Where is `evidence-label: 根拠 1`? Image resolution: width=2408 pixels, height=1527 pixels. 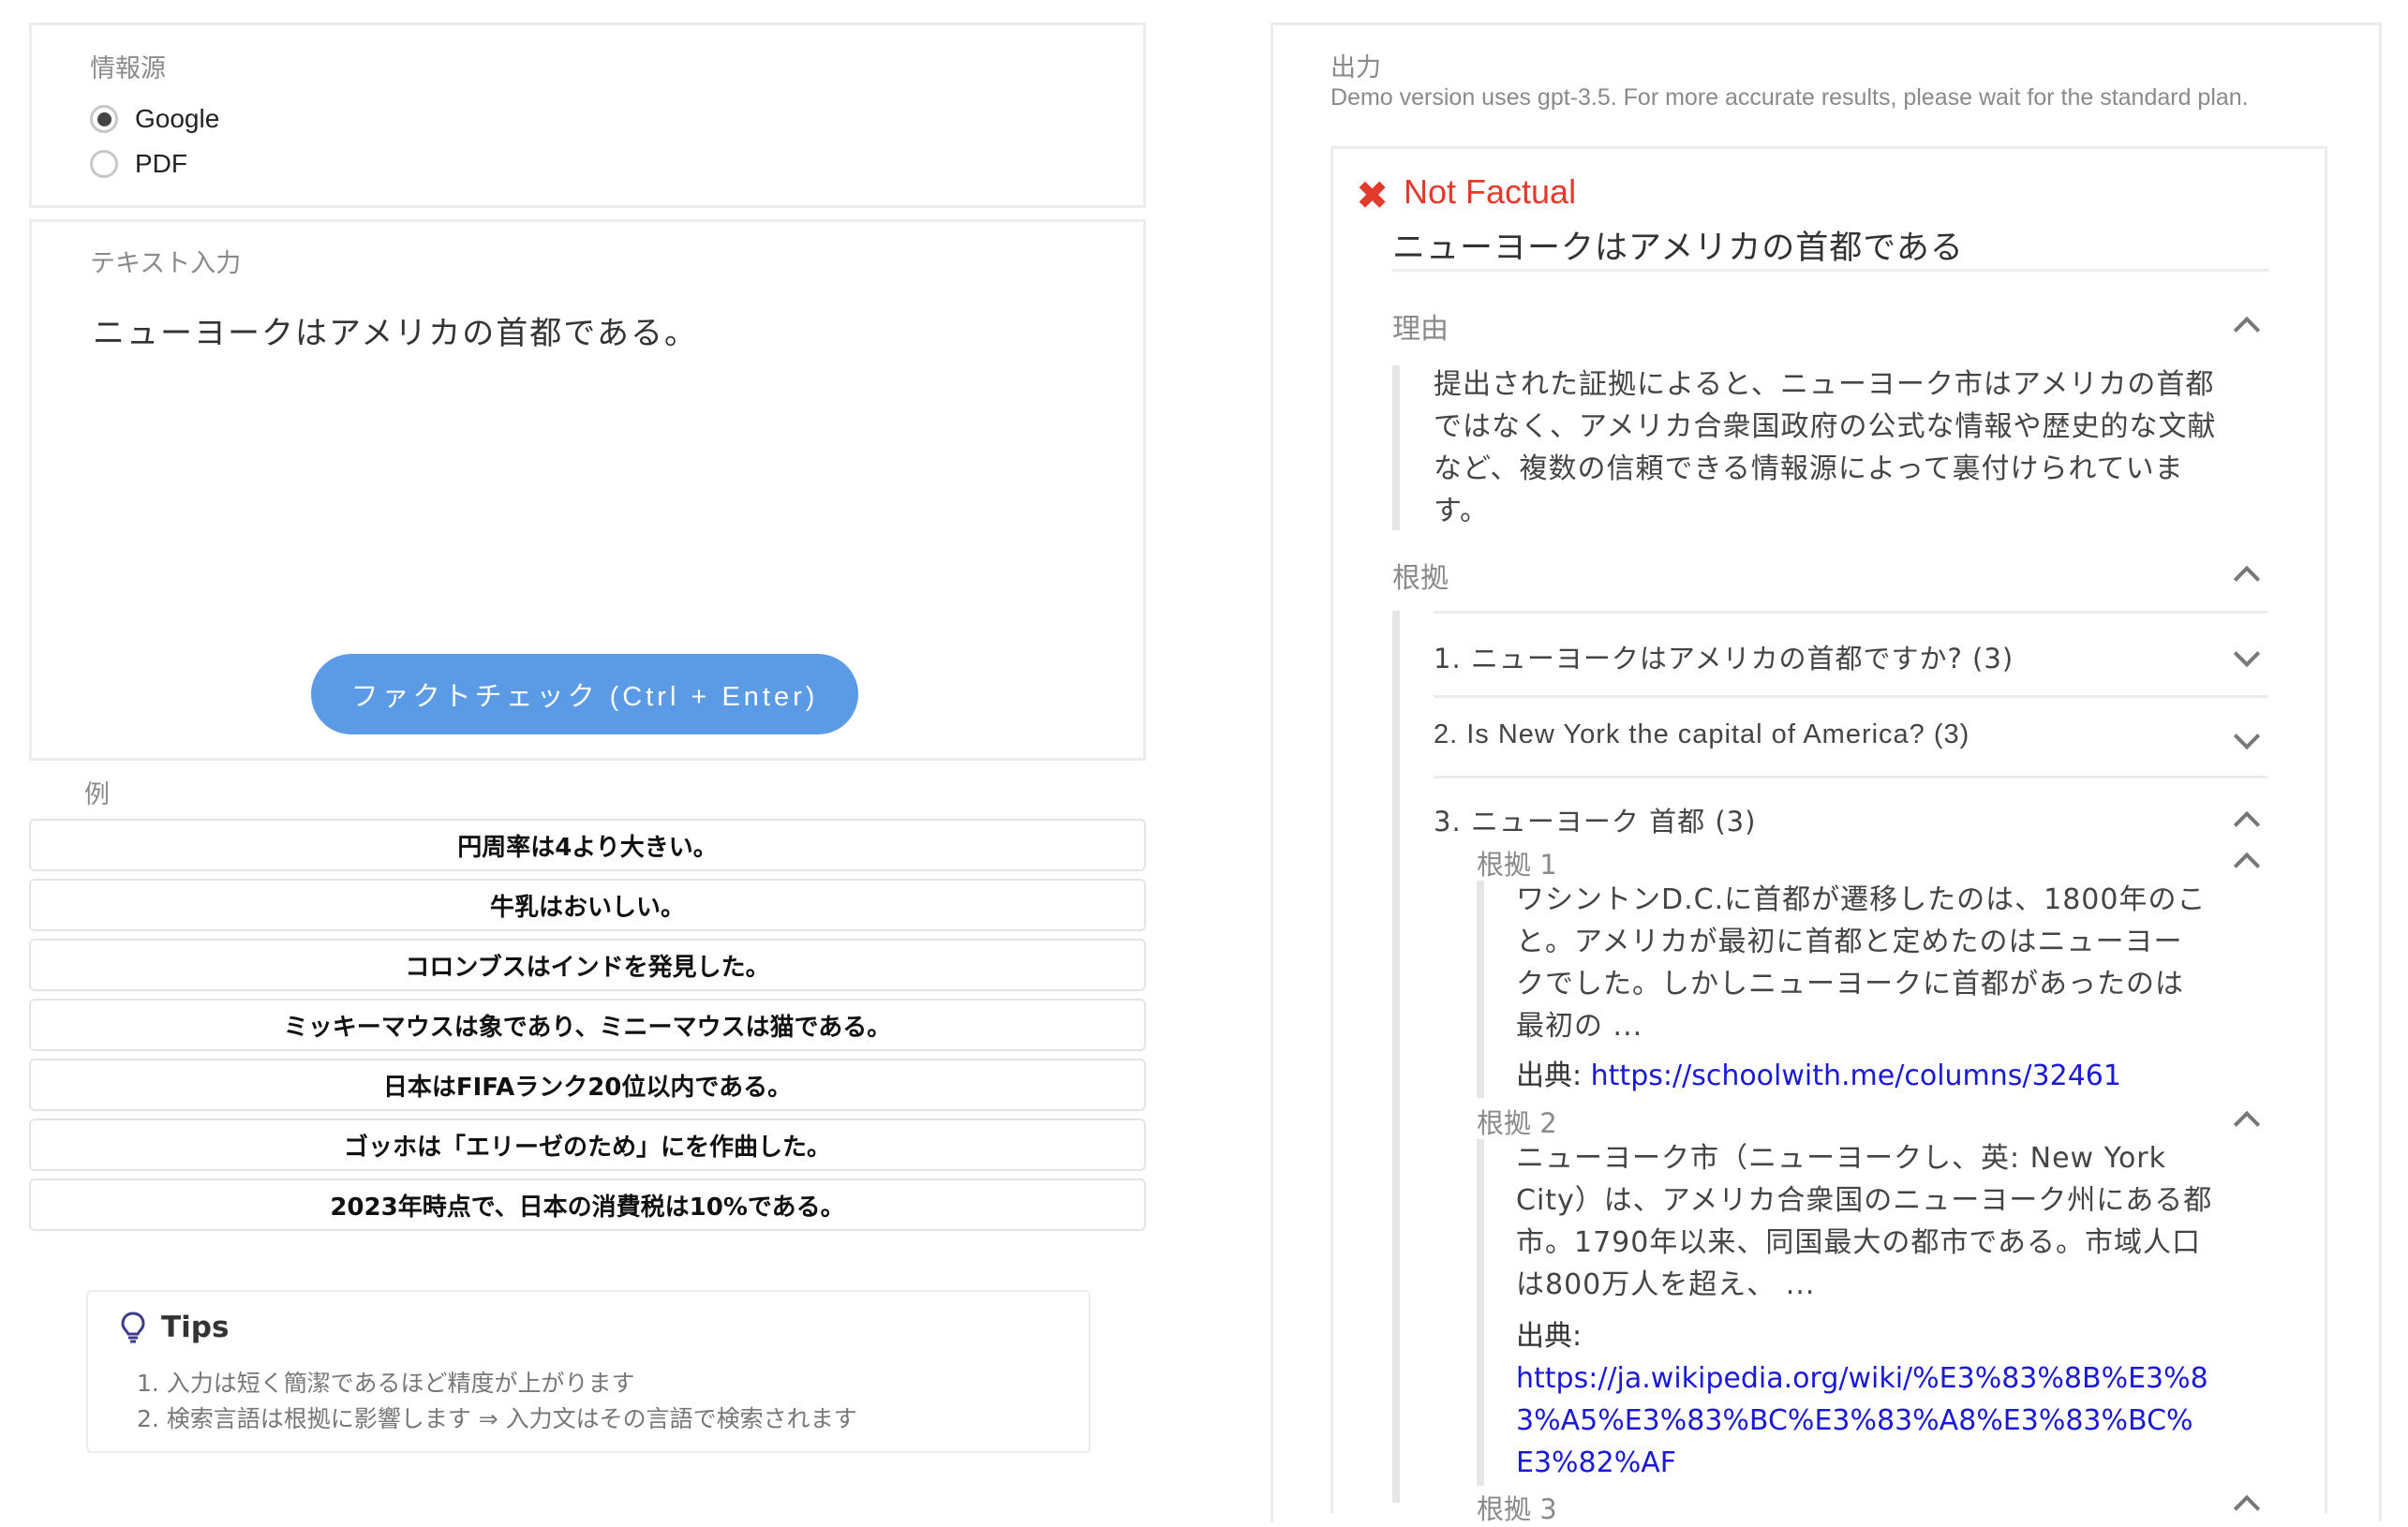
evidence-label: 根拠 1 is located at coordinates (1517, 863).